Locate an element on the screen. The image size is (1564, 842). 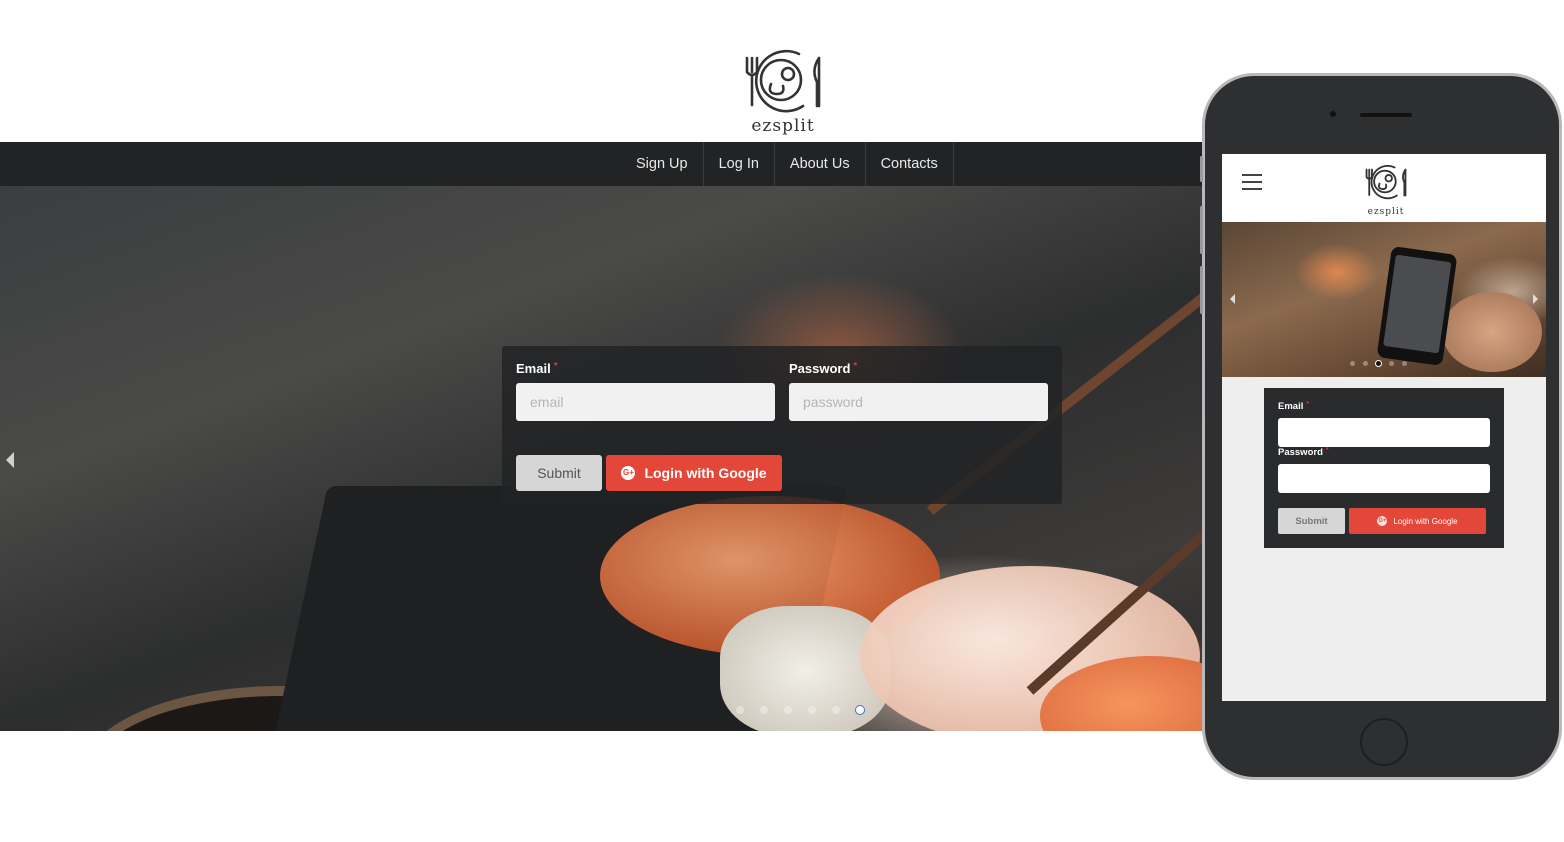
mobile-email-label: Email * is located at coordinates (1293, 406).